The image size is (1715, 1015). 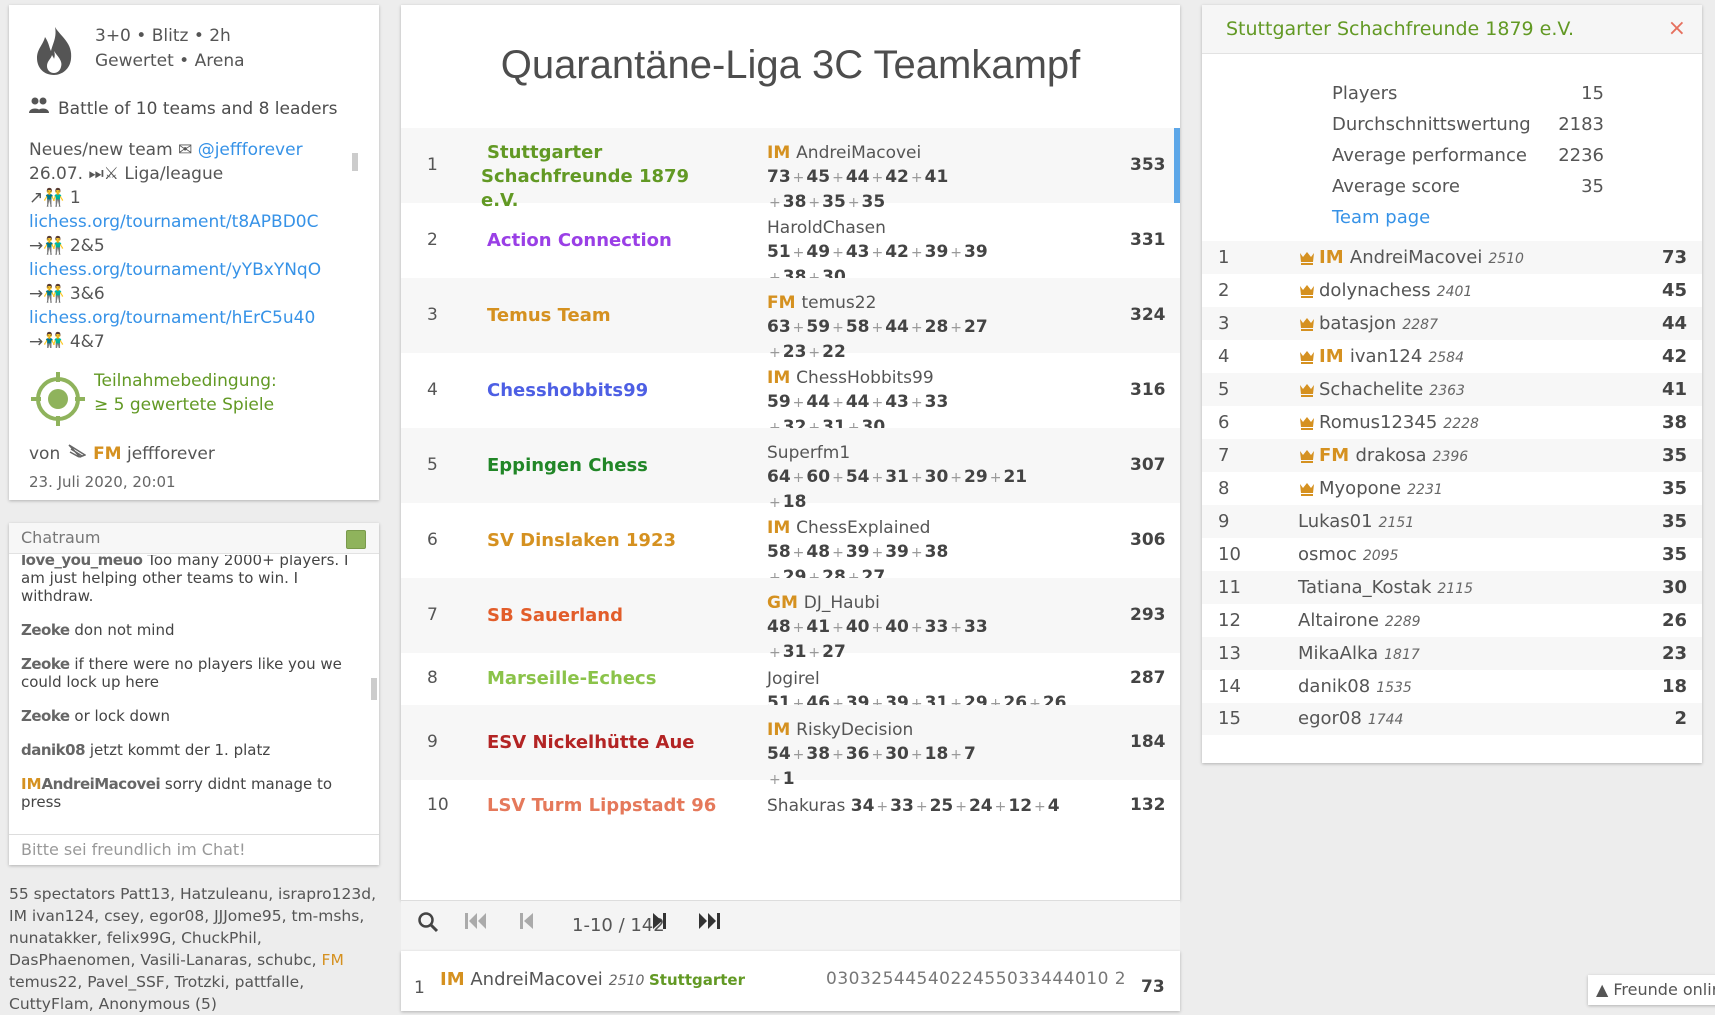 I want to click on team-member-row: 6 Romus12345 2228 38, so click(x=1452, y=422).